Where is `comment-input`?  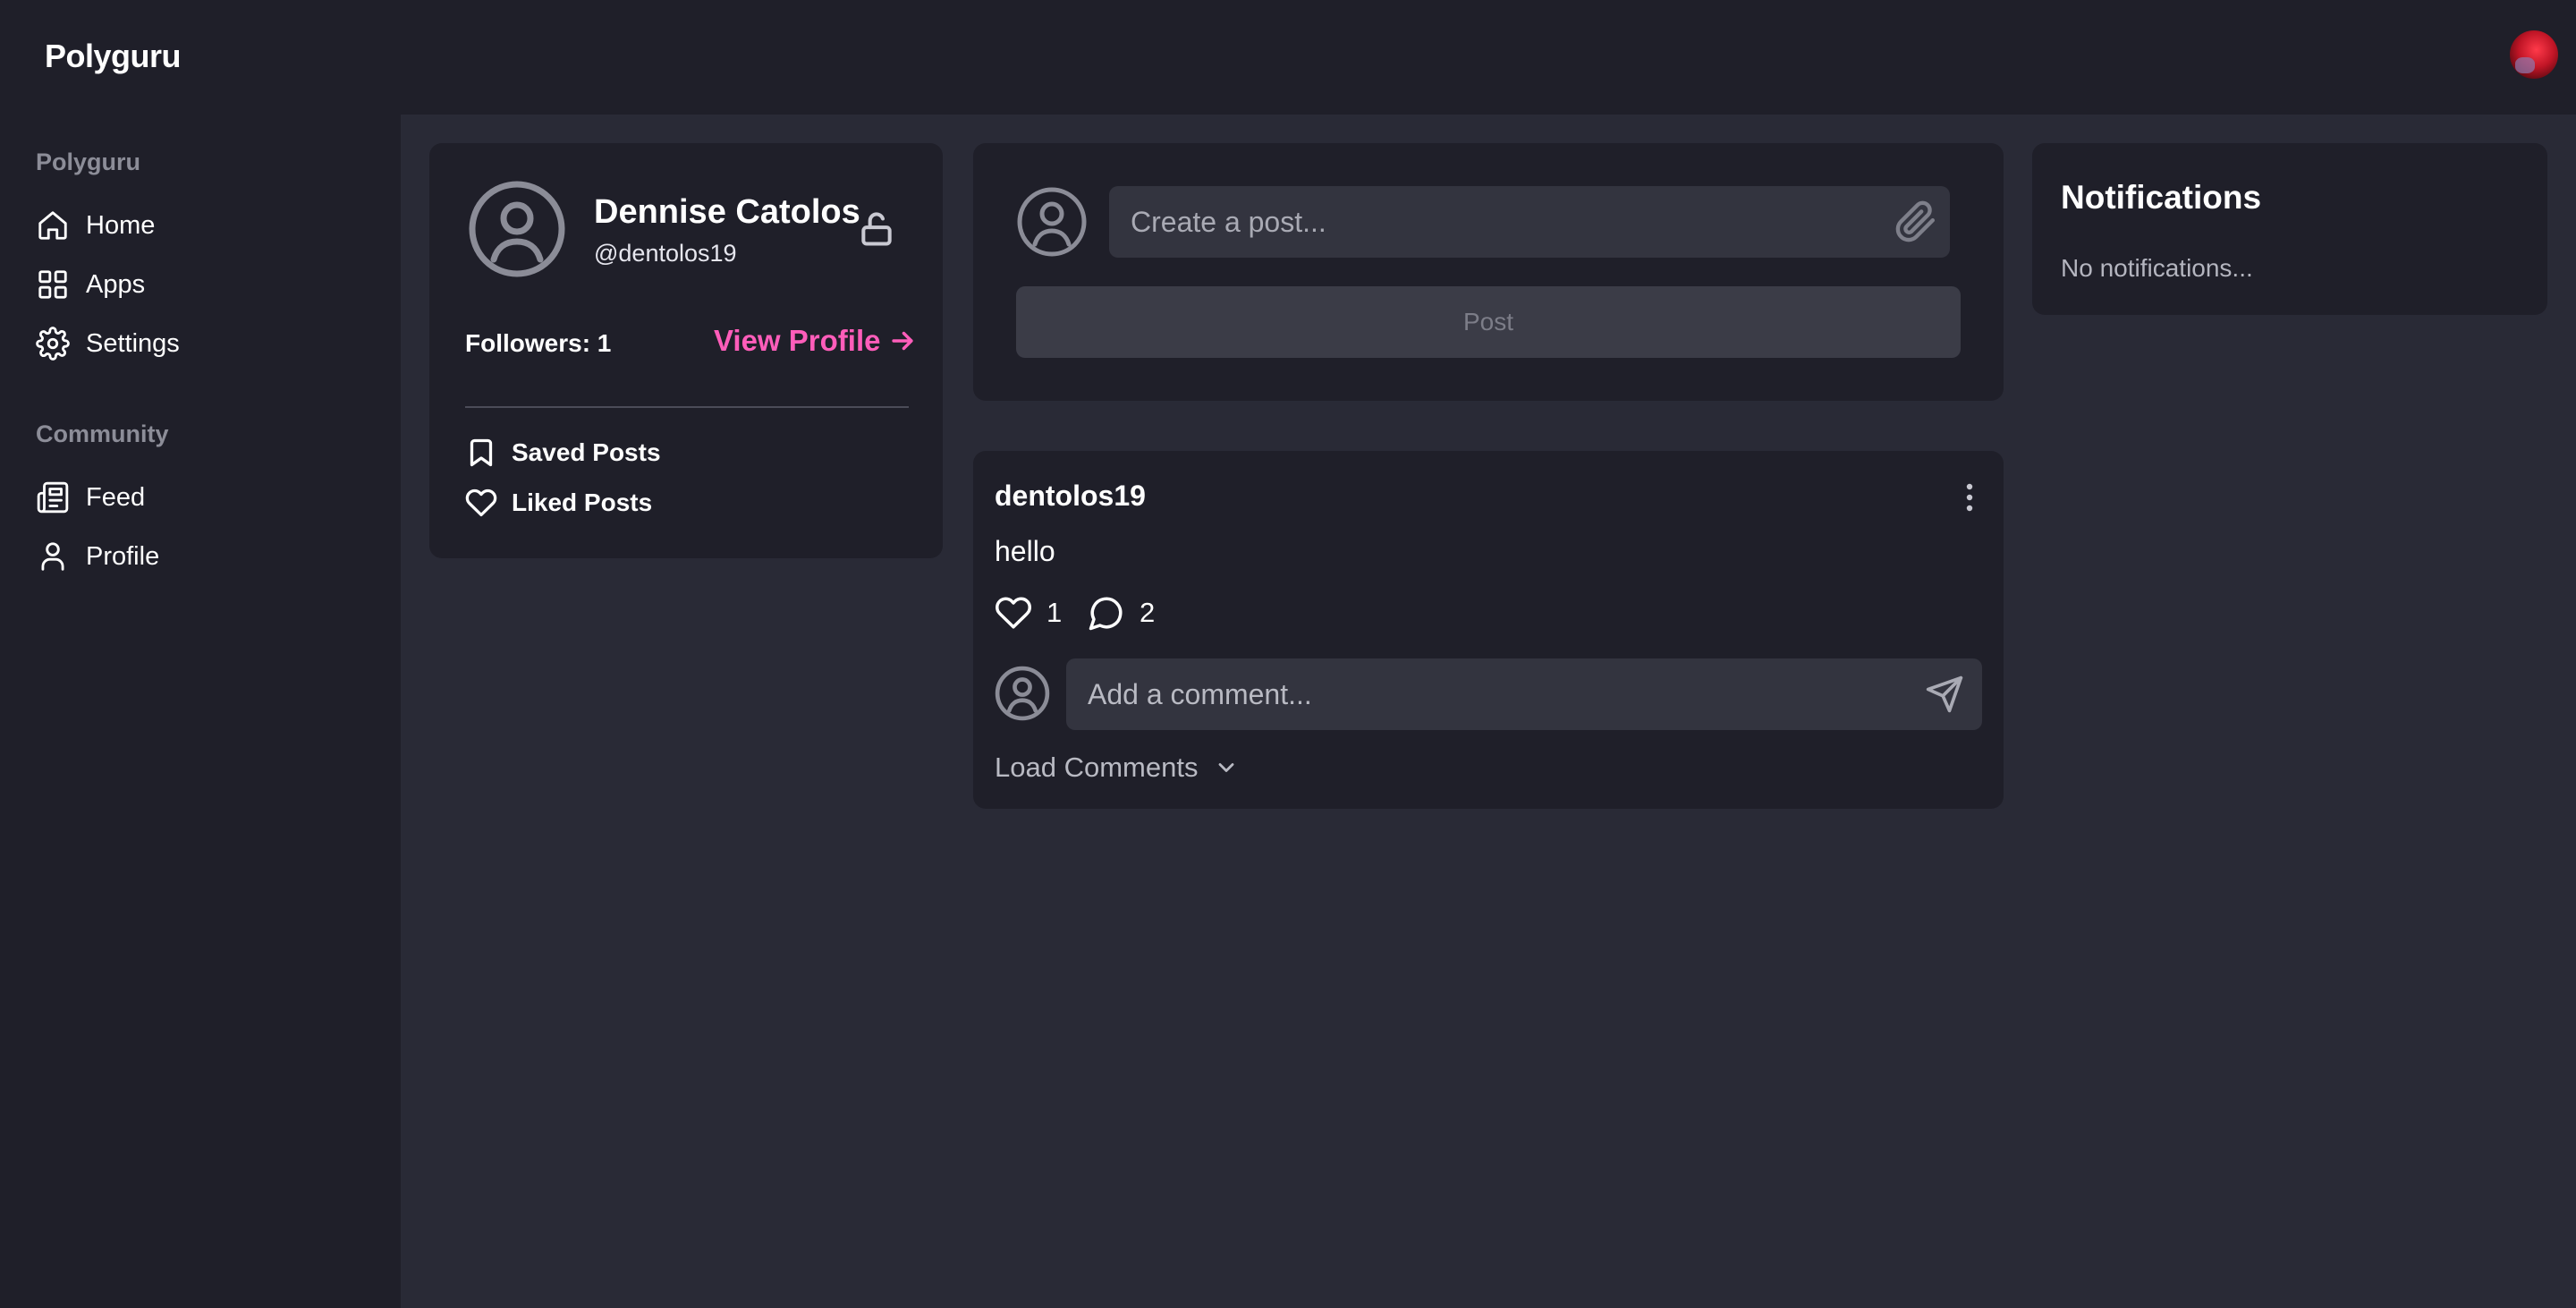
comment-input is located at coordinates (1524, 694).